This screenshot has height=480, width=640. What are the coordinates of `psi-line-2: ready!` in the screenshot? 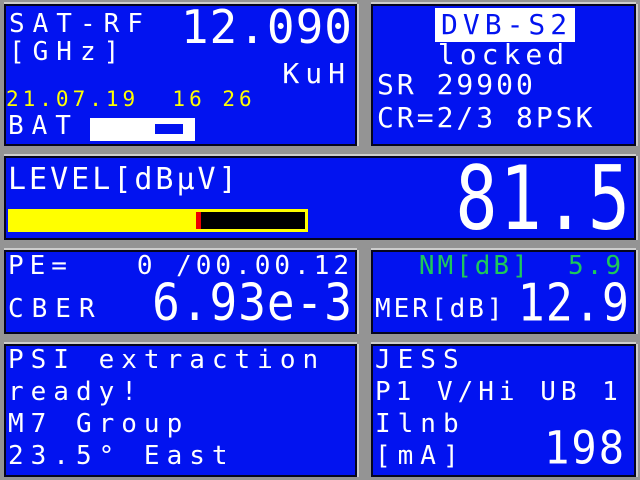 It's located at (76, 392).